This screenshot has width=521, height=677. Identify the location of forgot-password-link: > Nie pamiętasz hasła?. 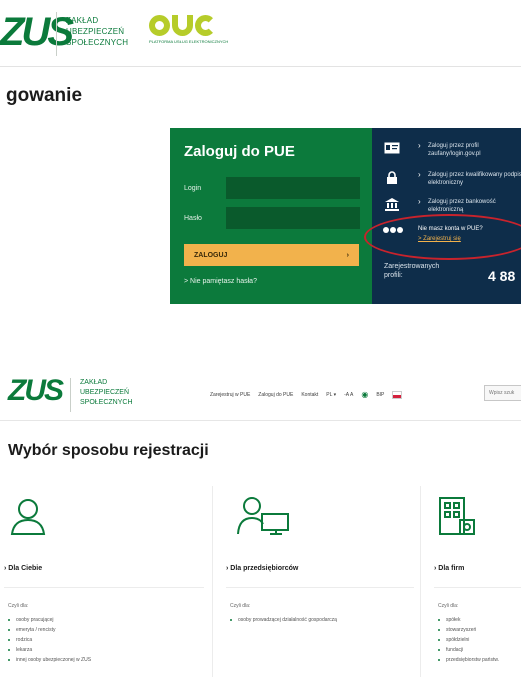
(220, 281).